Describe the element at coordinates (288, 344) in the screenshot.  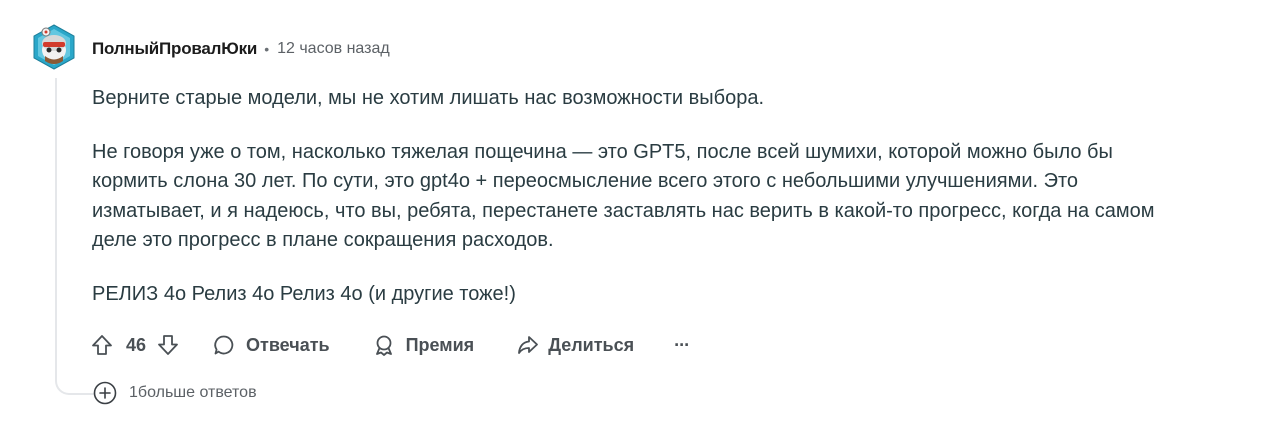
I see `reply-label: Отвечать` at that location.